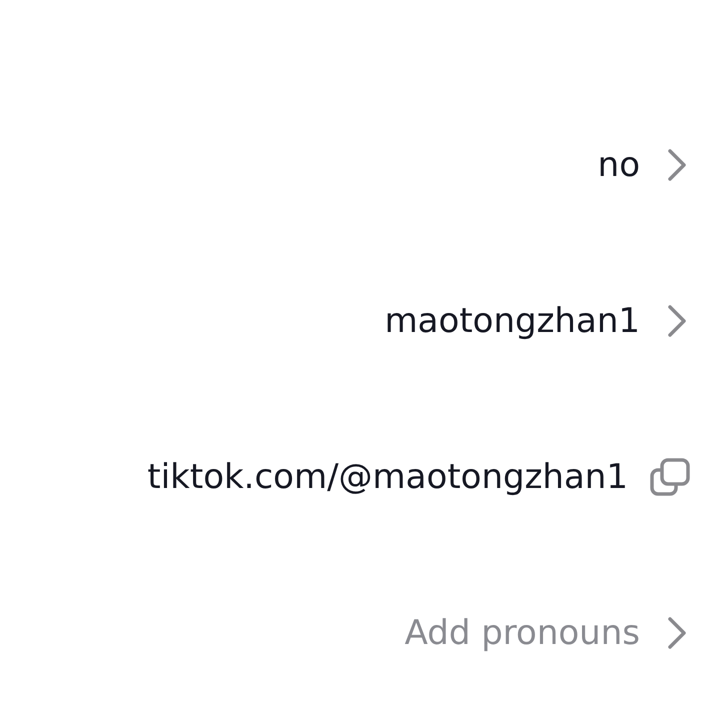  Describe the element at coordinates (522, 633) in the screenshot. I see `input-field: Add pronouns` at that location.